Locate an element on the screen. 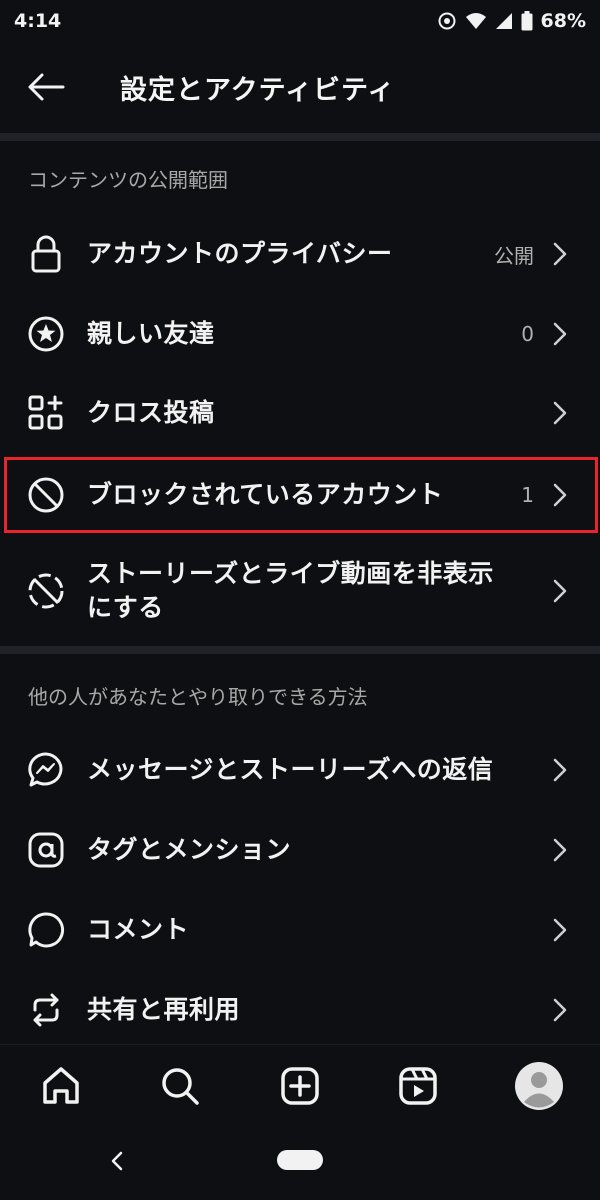 Image resolution: width=600 pixels, height=1200 pixels. back-button is located at coordinates (46, 87).